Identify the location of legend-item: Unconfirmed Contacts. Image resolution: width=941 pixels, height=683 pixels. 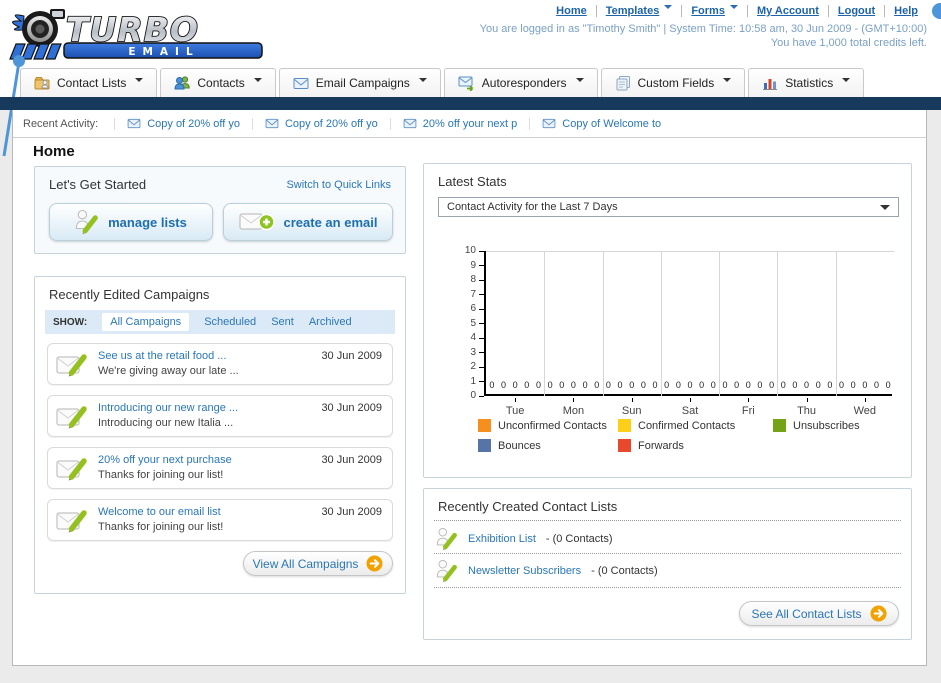
(542, 425).